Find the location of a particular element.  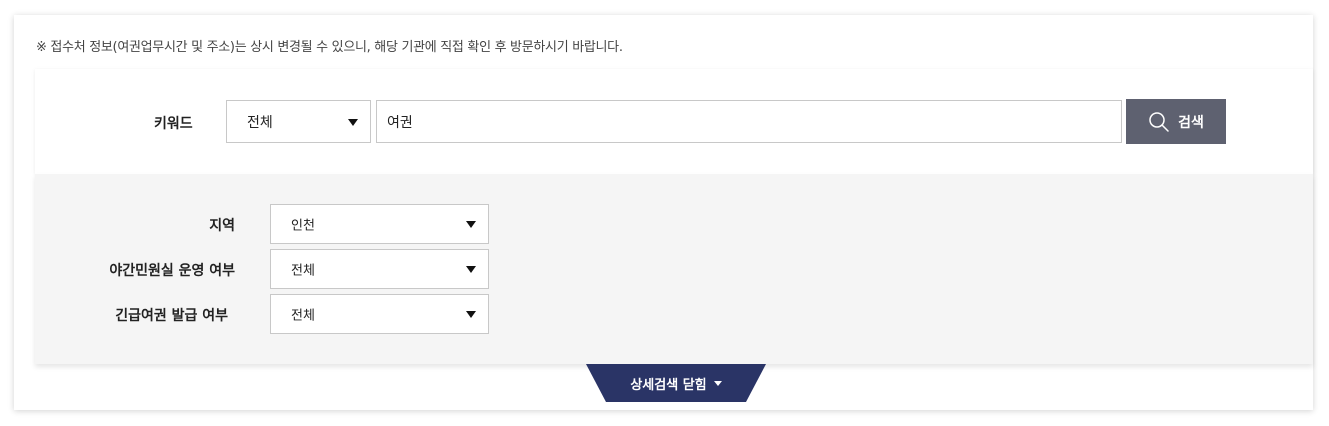

region-select: 인천 is located at coordinates (379, 224).